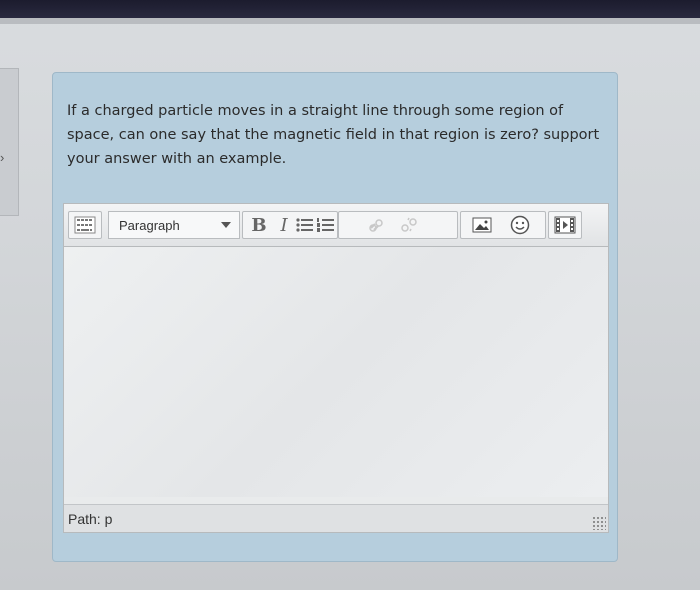 The height and width of the screenshot is (590, 700). I want to click on numbered-list-button, so click(326, 225).